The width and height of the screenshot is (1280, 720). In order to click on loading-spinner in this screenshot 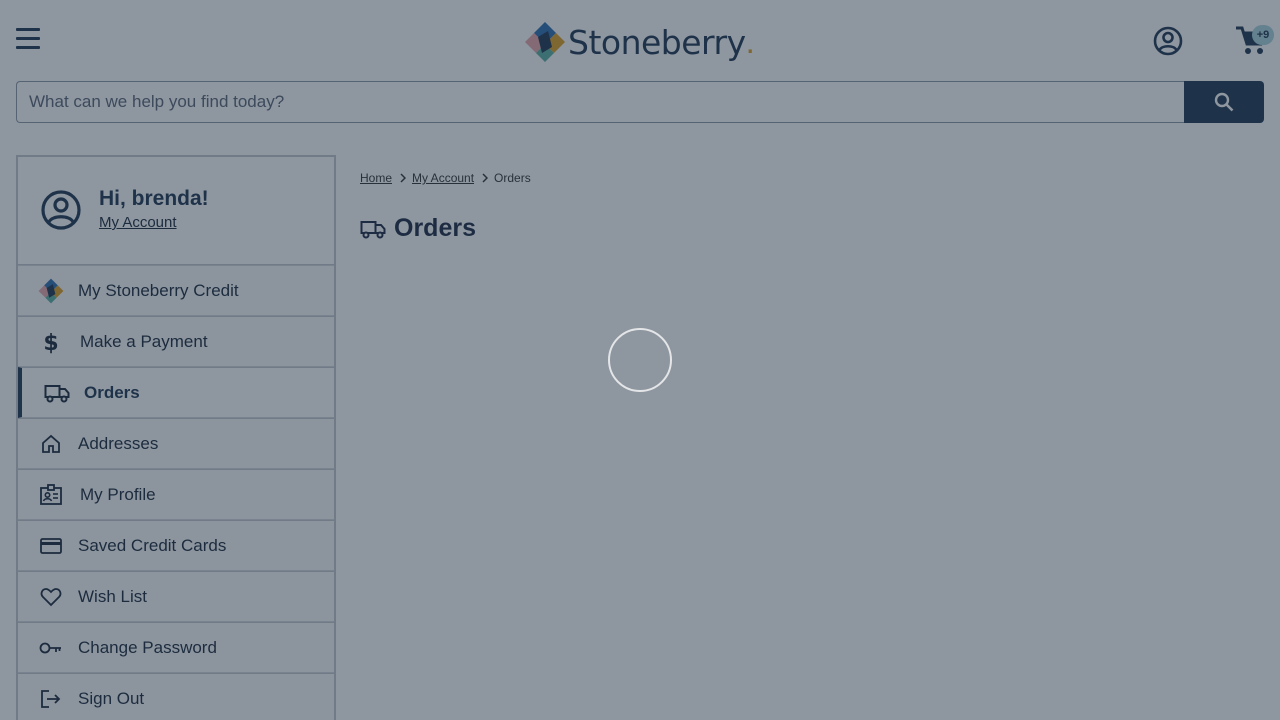, I will do `click(640, 360)`.